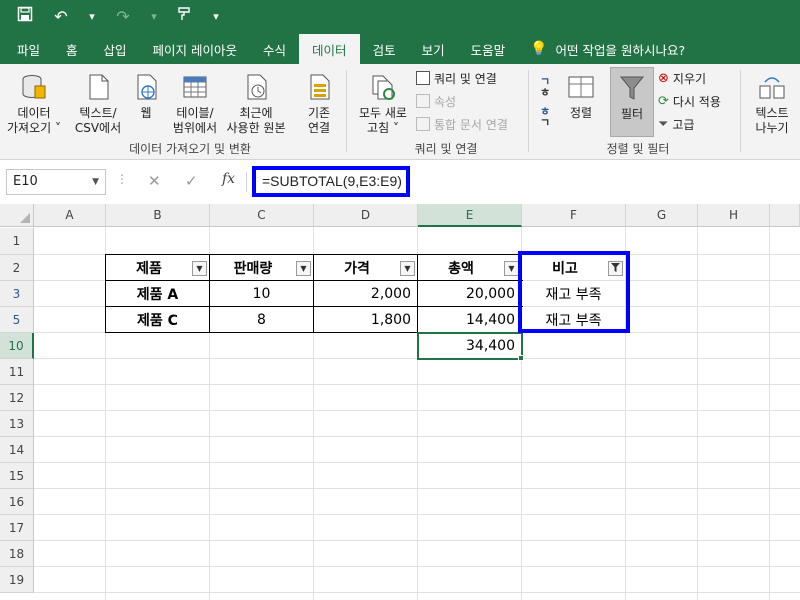 This screenshot has width=800, height=600. I want to click on cell-sales: 10, so click(261, 293).